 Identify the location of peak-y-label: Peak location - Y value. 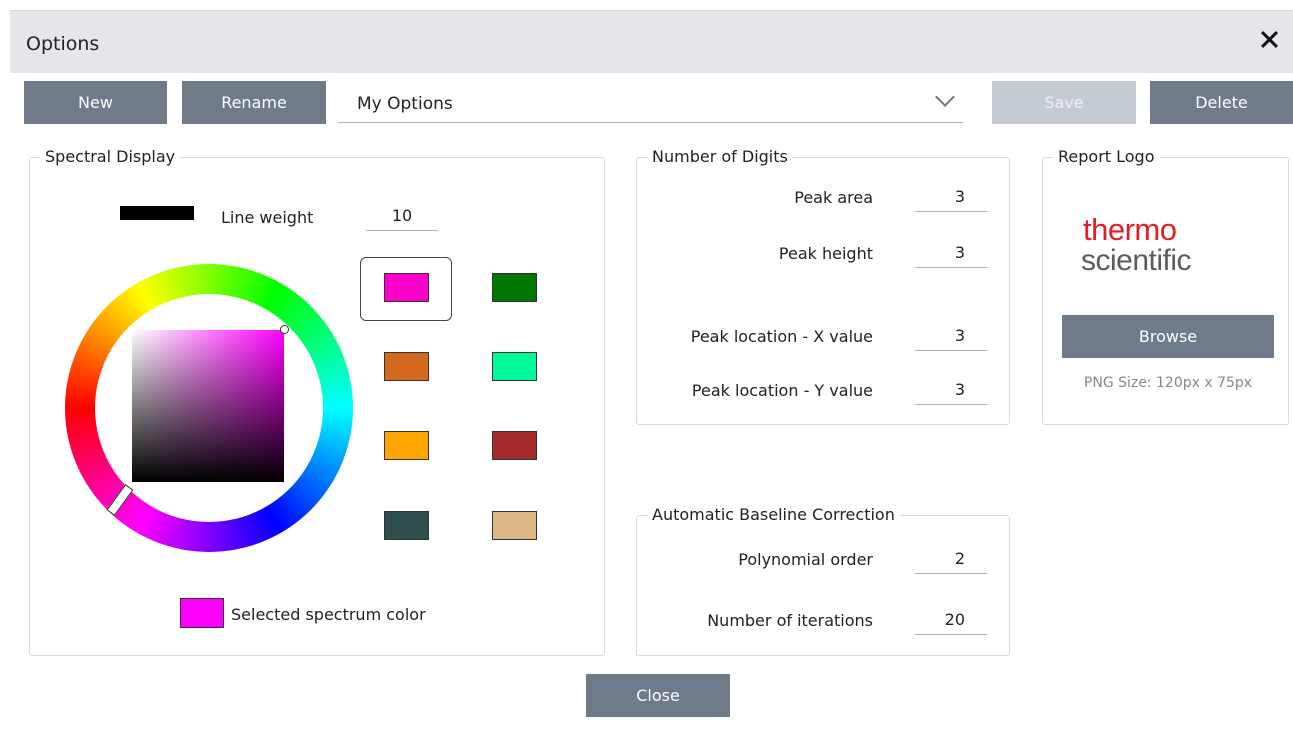
(782, 390).